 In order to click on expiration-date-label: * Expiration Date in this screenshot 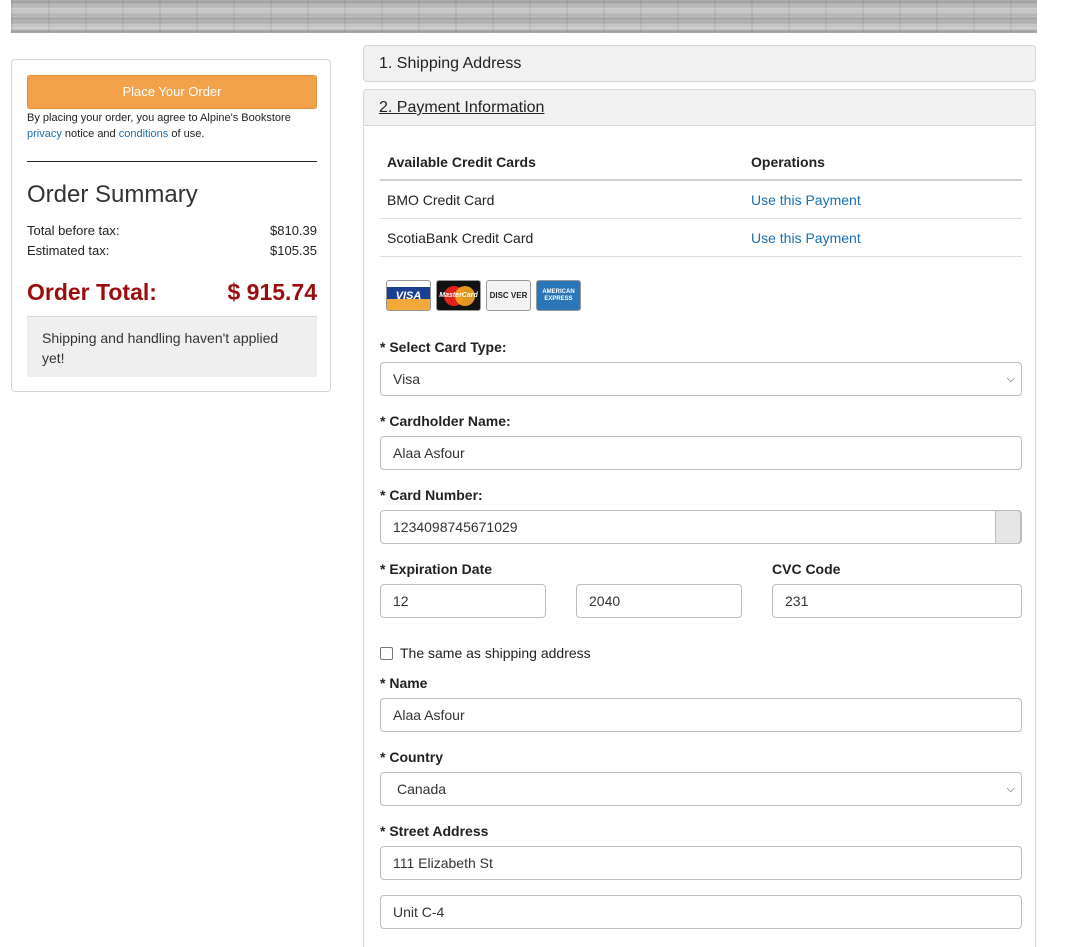, I will do `click(436, 569)`.